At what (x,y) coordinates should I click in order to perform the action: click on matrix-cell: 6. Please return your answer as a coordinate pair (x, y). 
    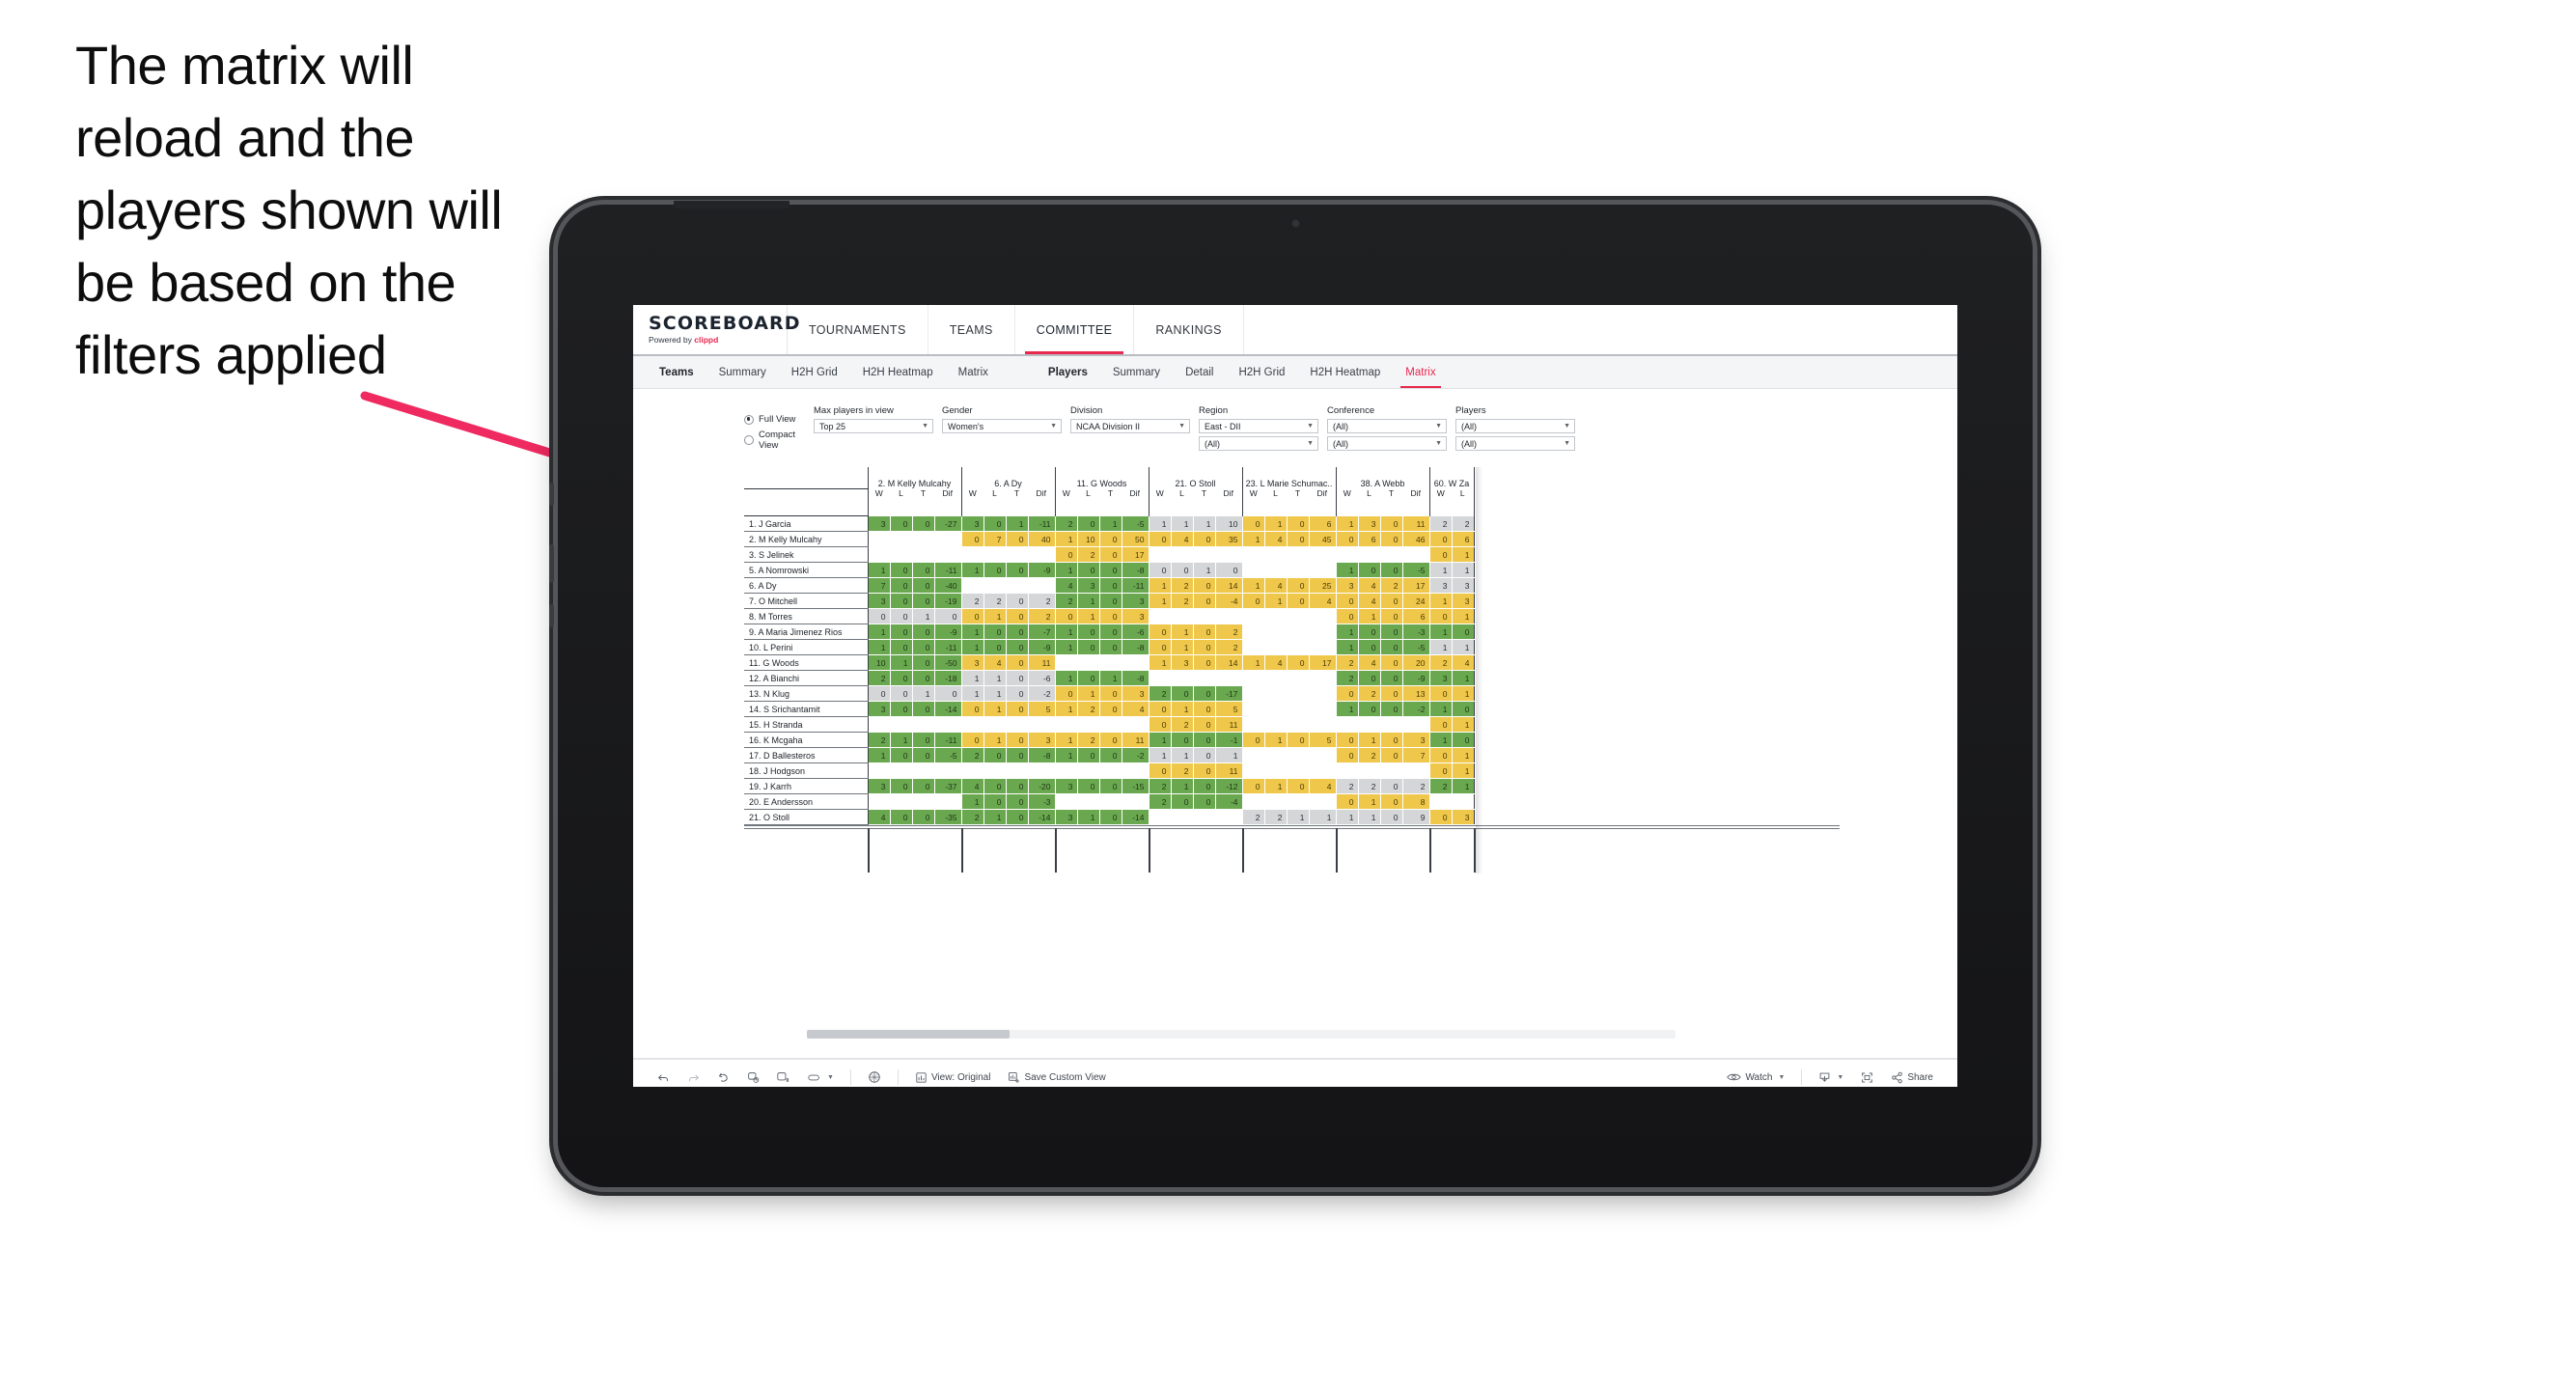
    Looking at the image, I should click on (1322, 524).